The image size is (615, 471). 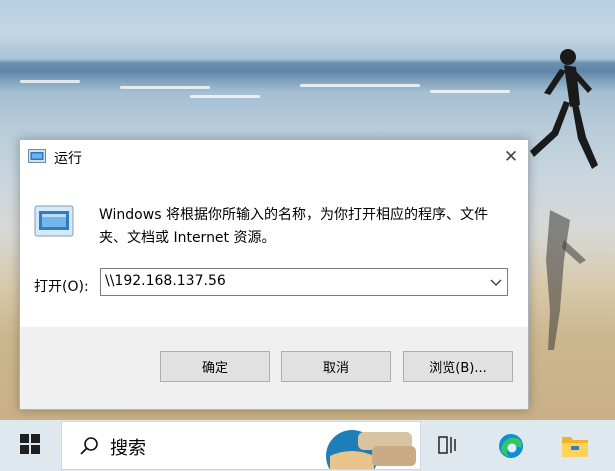 What do you see at coordinates (496, 282) in the screenshot?
I see `chevron-down-icon` at bounding box center [496, 282].